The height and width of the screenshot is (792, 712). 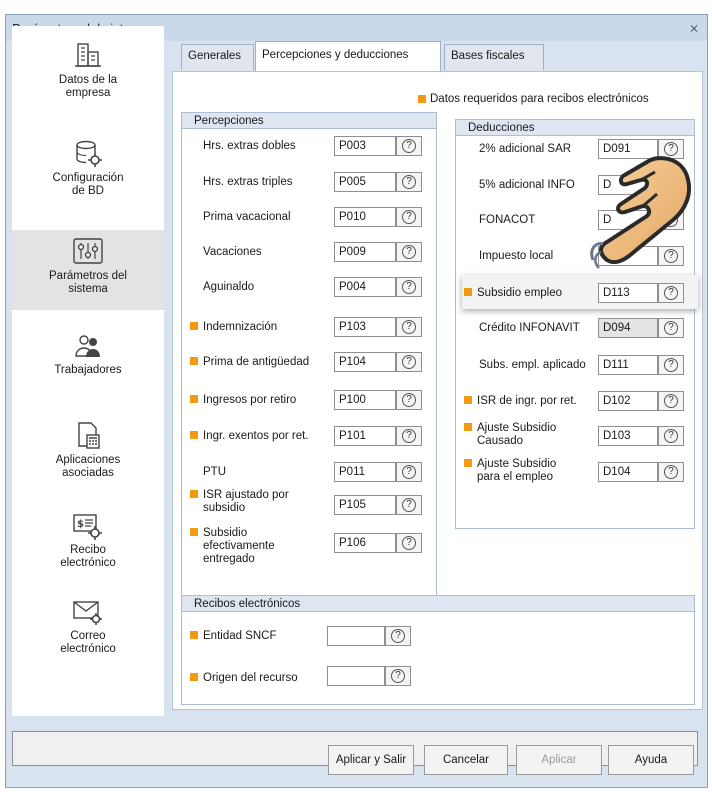 What do you see at coordinates (628, 472) in the screenshot?
I see `deduccion-code-input: D104` at bounding box center [628, 472].